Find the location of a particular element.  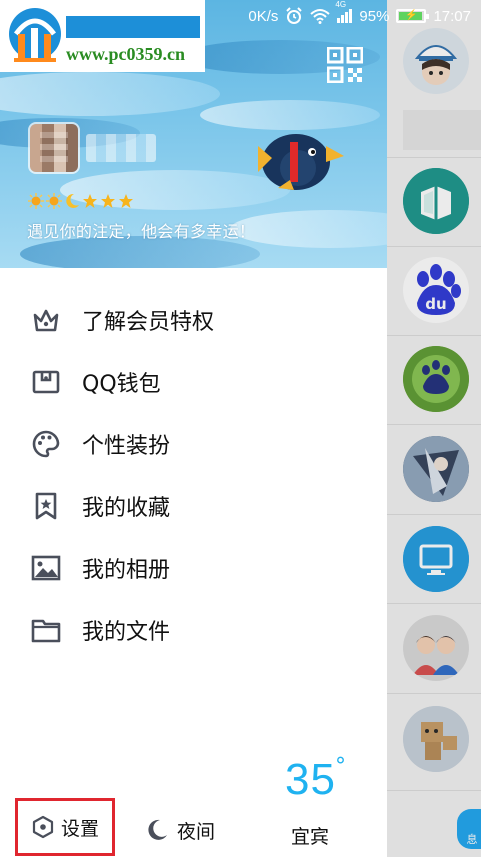

qr-code-icon is located at coordinates (345, 65).